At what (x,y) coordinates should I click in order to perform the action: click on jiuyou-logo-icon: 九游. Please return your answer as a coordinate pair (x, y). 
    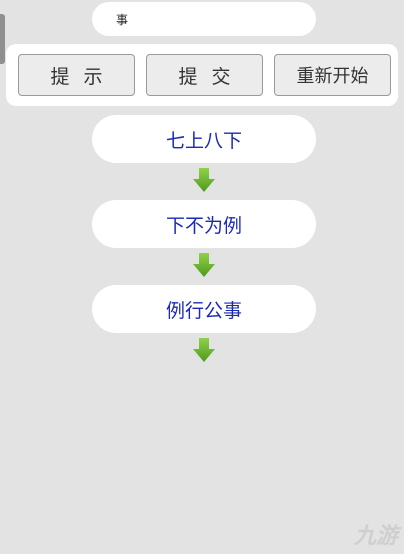
    Looking at the image, I should click on (376, 534).